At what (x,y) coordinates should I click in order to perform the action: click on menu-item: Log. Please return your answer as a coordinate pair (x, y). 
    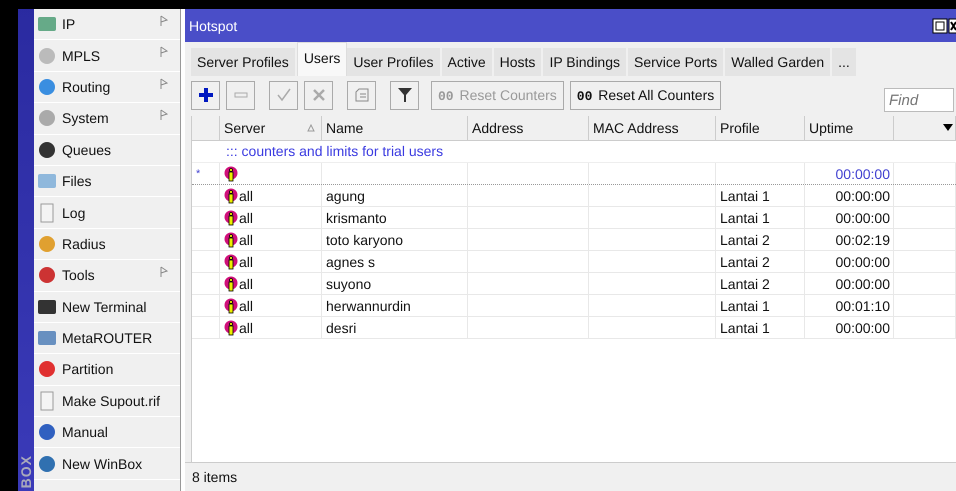
    Looking at the image, I should click on (107, 213).